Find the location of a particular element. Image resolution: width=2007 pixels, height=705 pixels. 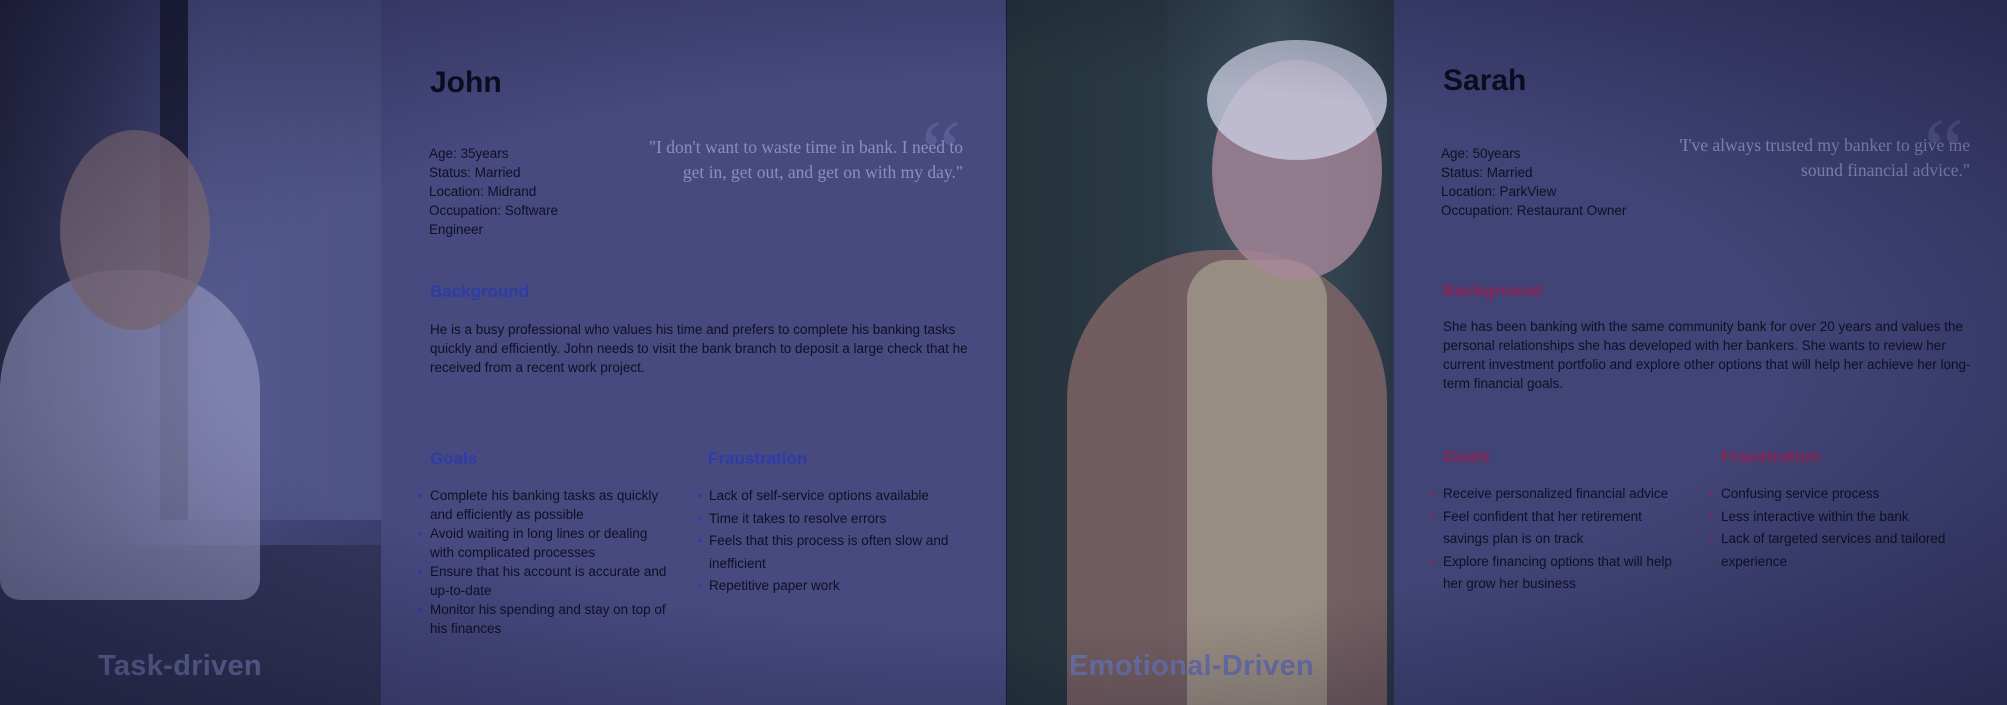

list-item: Confusing service process is located at coordinates (1843, 494).